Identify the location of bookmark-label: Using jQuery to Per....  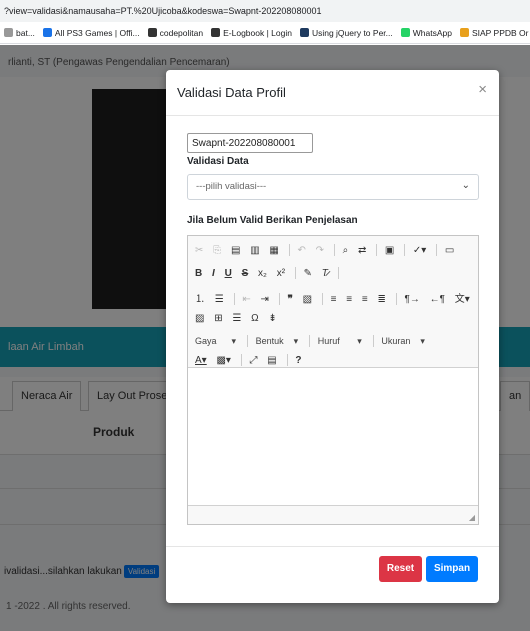
(352, 33).